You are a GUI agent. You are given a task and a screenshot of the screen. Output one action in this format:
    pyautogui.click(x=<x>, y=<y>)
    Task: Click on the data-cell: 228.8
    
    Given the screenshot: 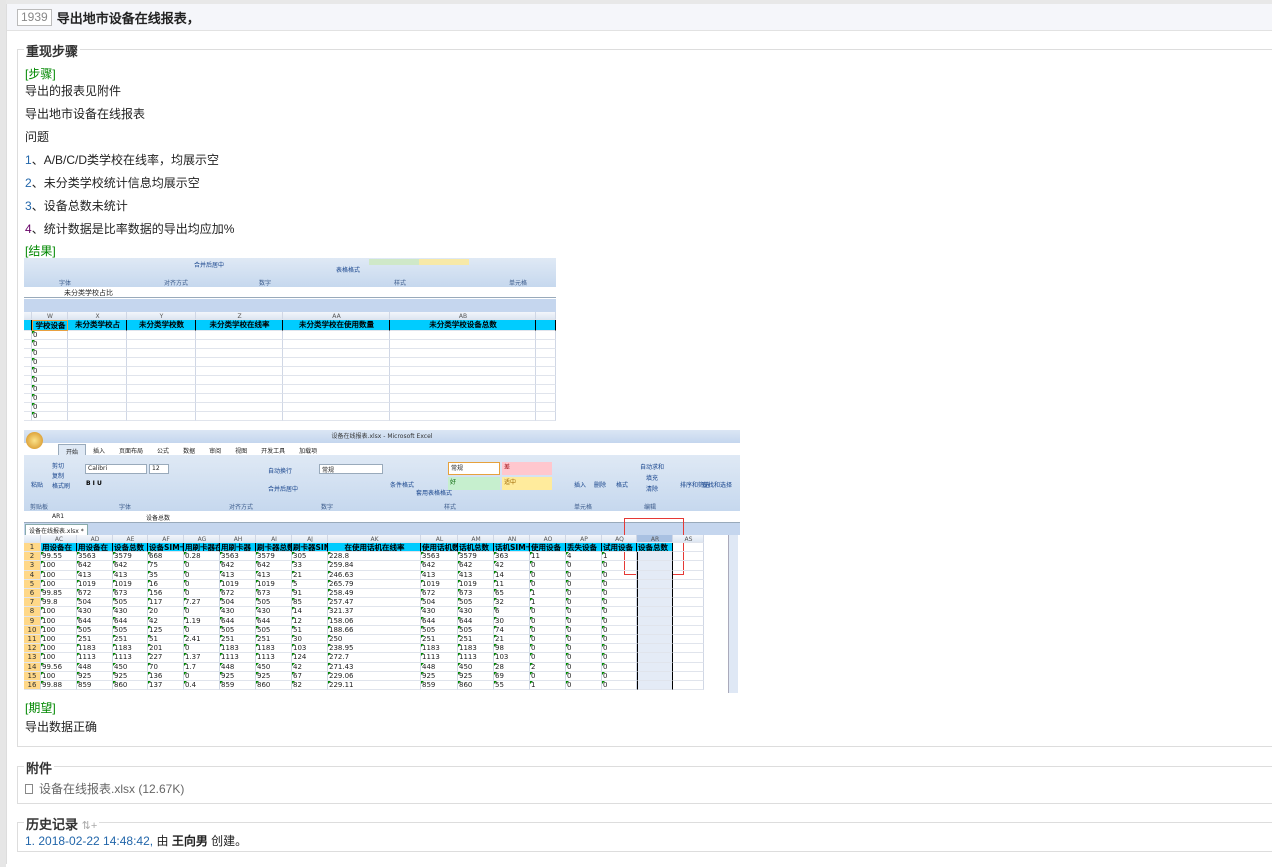 What is the action you would take?
    pyautogui.click(x=374, y=557)
    